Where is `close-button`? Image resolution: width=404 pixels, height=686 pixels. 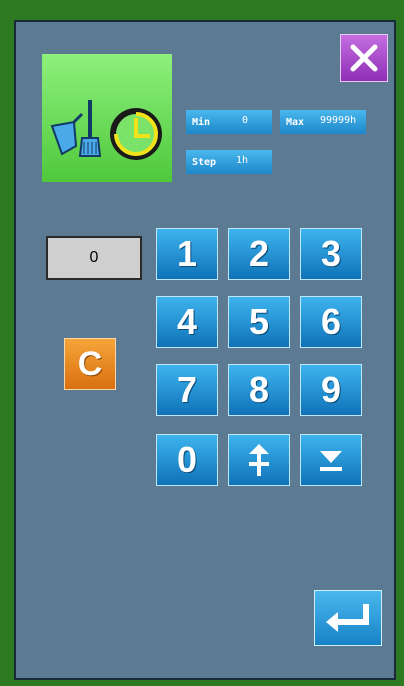
close-button is located at coordinates (364, 58).